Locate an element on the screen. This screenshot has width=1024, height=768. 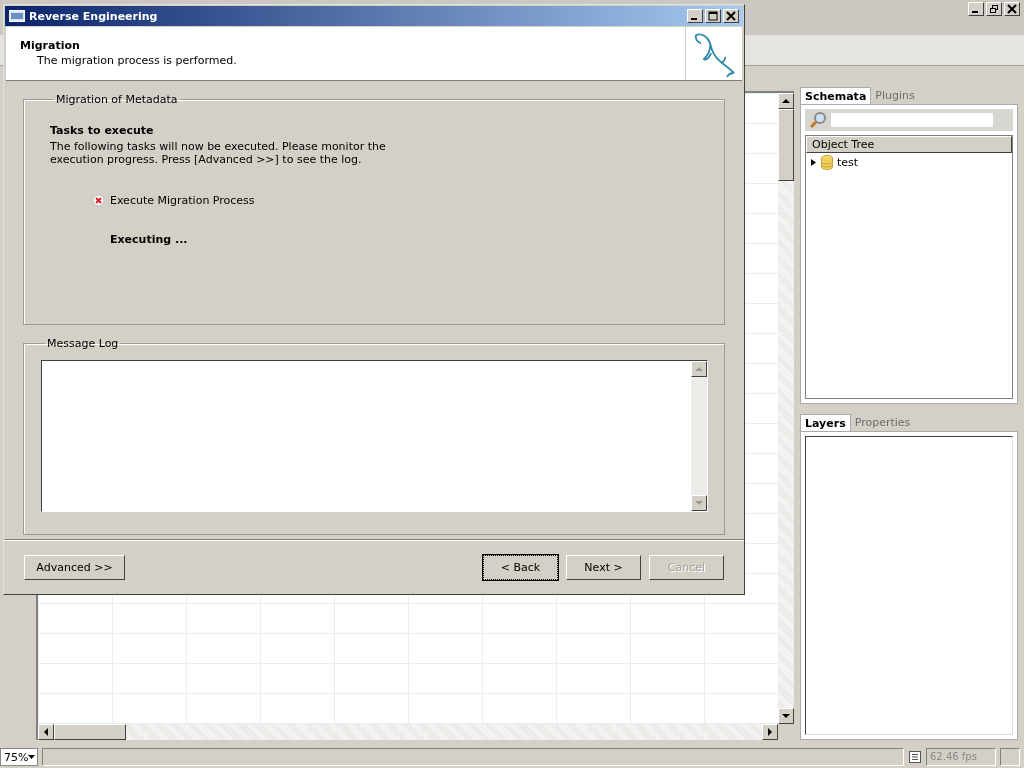
dialog-button: < Back is located at coordinates (520, 567).